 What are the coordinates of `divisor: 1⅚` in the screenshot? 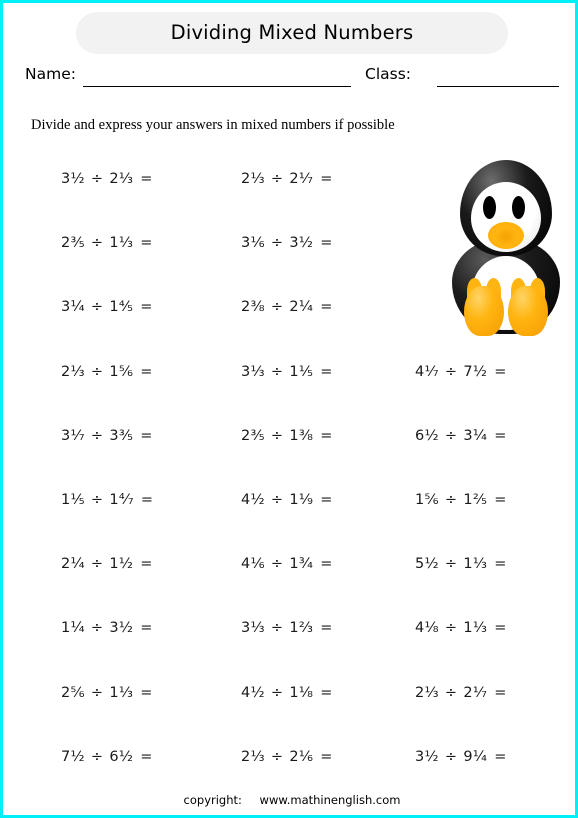 It's located at (121, 371).